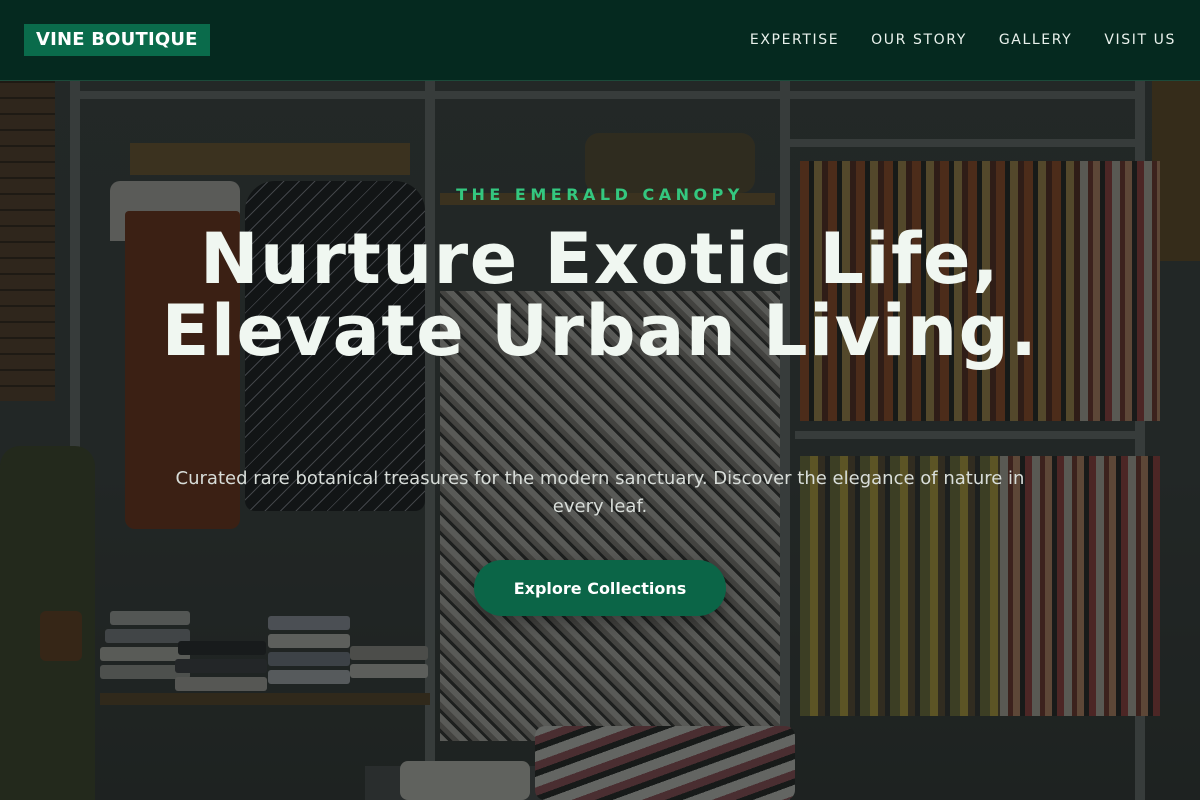  What do you see at coordinates (1035, 40) in the screenshot?
I see `nav-link-gallery: GALLERY` at bounding box center [1035, 40].